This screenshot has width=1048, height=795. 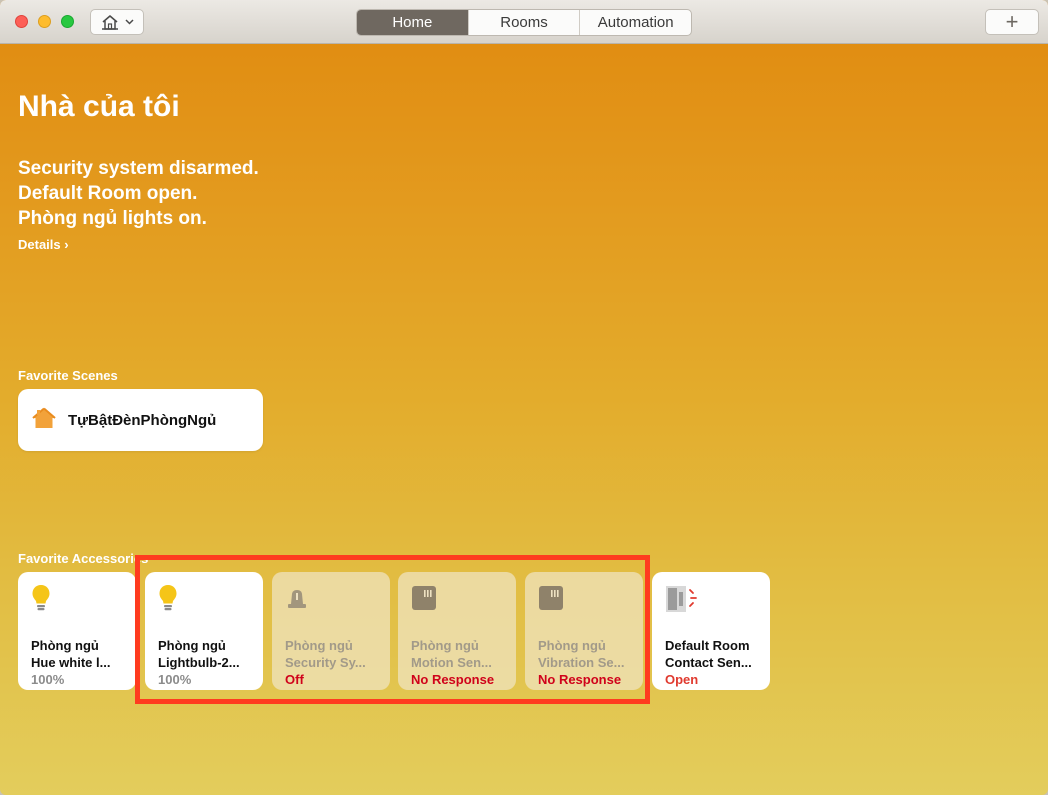 I want to click on title-bar: Home Rooms Automation +, so click(x=524, y=22).